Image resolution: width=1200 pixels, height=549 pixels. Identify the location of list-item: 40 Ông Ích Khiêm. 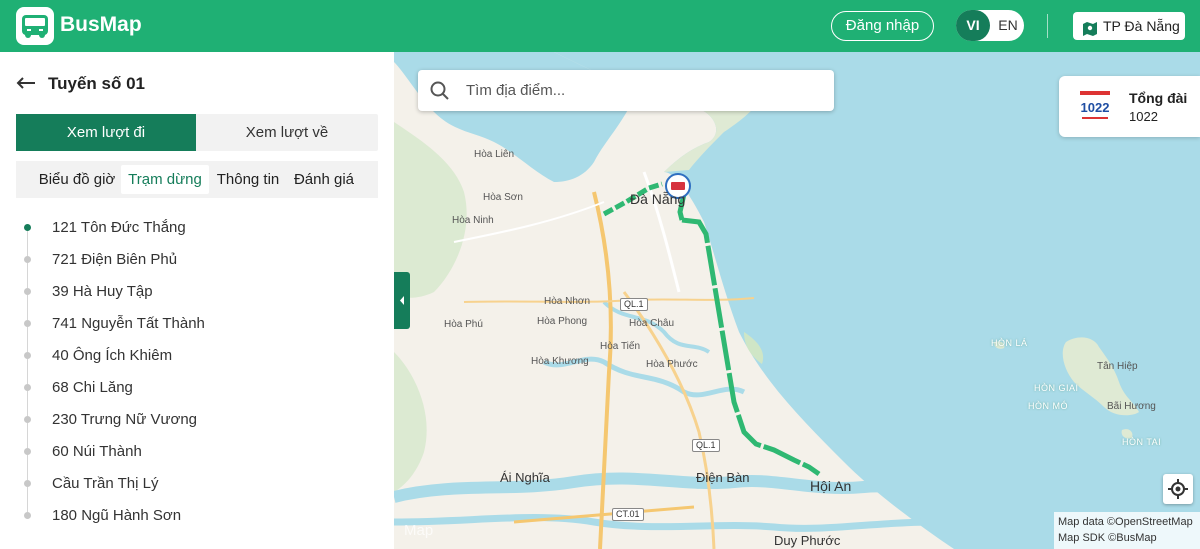
(197, 362).